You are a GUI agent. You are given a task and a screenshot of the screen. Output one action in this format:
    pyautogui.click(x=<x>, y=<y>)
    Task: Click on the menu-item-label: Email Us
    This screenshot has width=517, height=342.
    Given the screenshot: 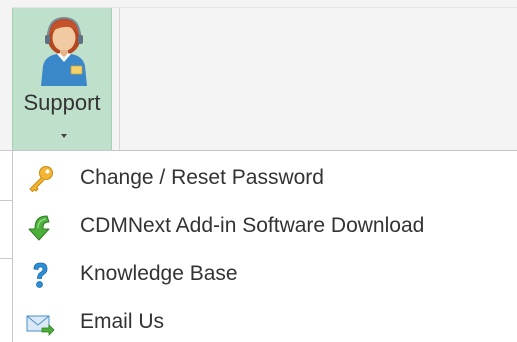 What is the action you would take?
    pyautogui.click(x=122, y=321)
    